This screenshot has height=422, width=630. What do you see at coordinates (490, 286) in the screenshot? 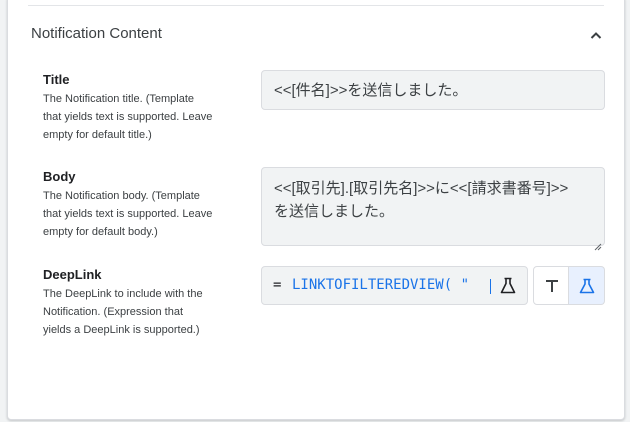
I see `text-caret` at bounding box center [490, 286].